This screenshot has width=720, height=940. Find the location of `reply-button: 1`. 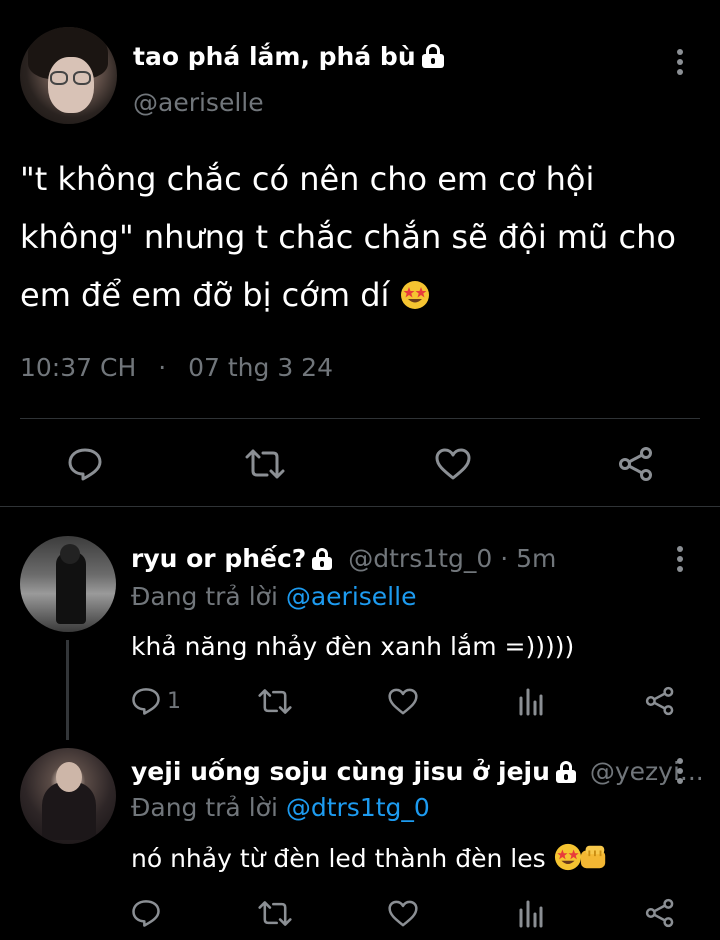

reply-button: 1 is located at coordinates (156, 701).